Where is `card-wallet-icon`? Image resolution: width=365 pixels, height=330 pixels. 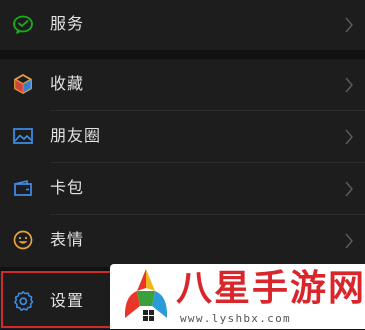
card-wallet-icon is located at coordinates (23, 188).